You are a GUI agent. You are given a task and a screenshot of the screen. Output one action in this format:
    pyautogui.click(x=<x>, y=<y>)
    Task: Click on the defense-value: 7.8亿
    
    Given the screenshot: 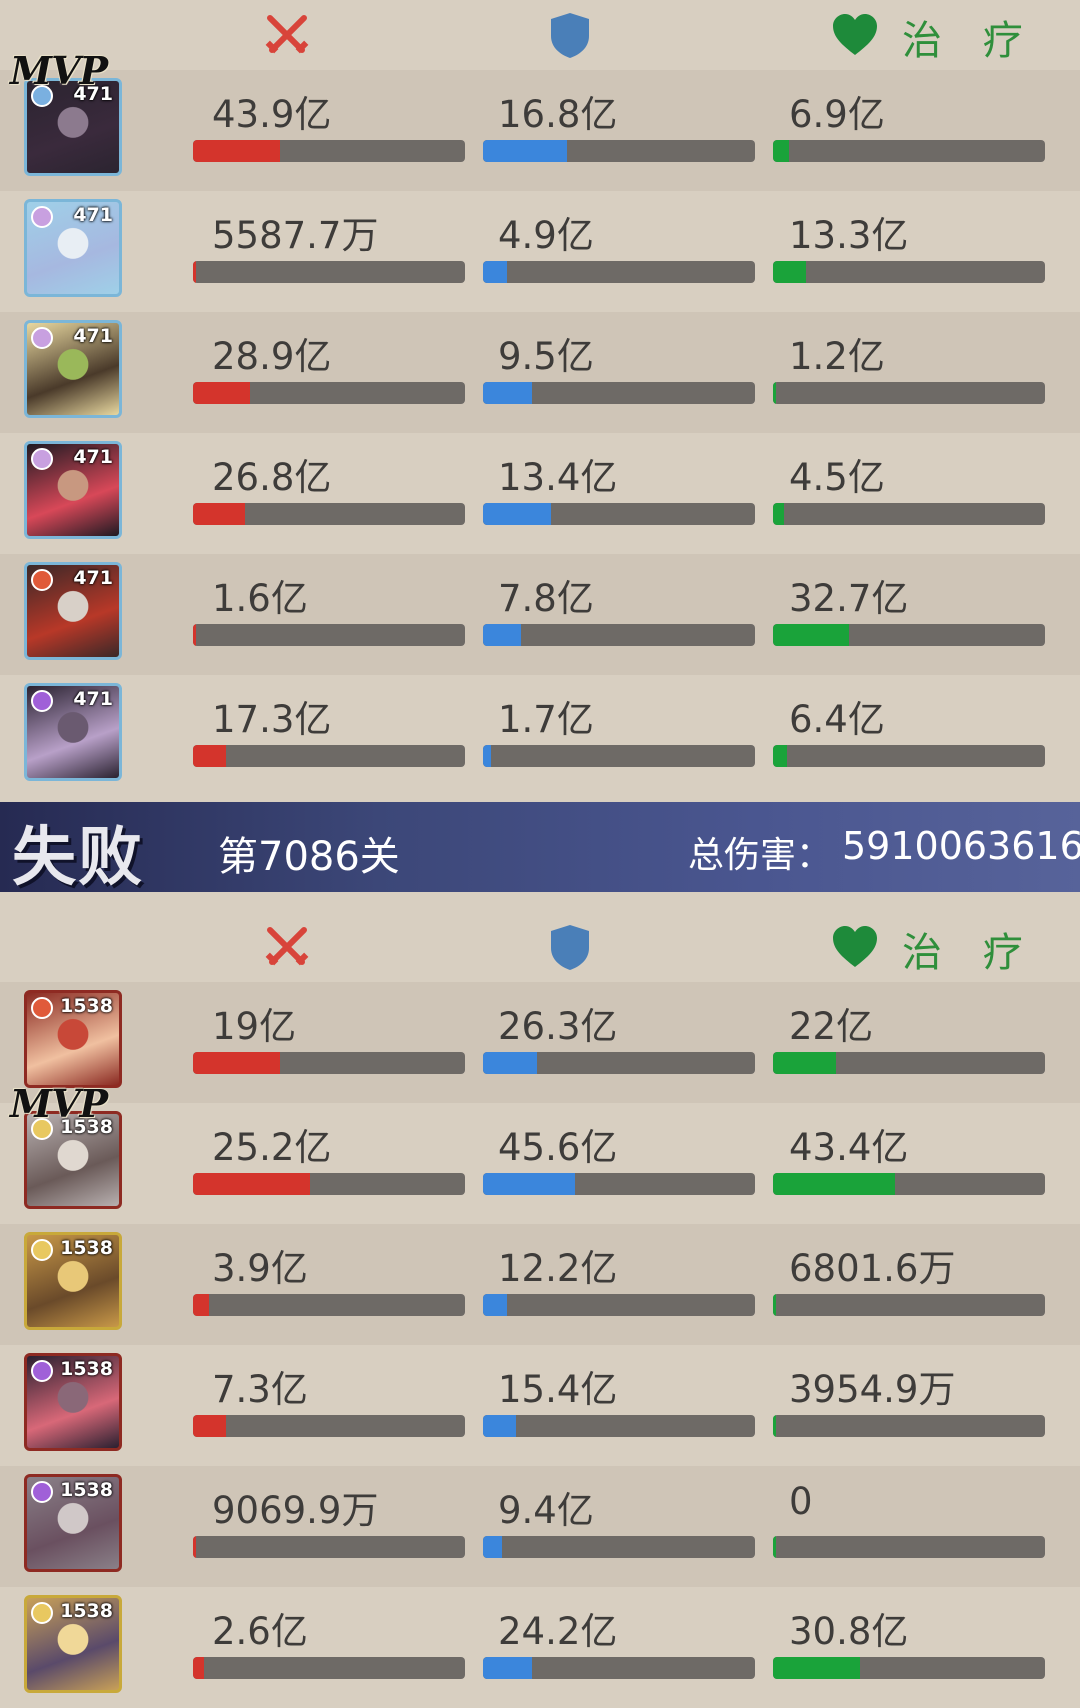 What is the action you would take?
    pyautogui.click(x=546, y=598)
    